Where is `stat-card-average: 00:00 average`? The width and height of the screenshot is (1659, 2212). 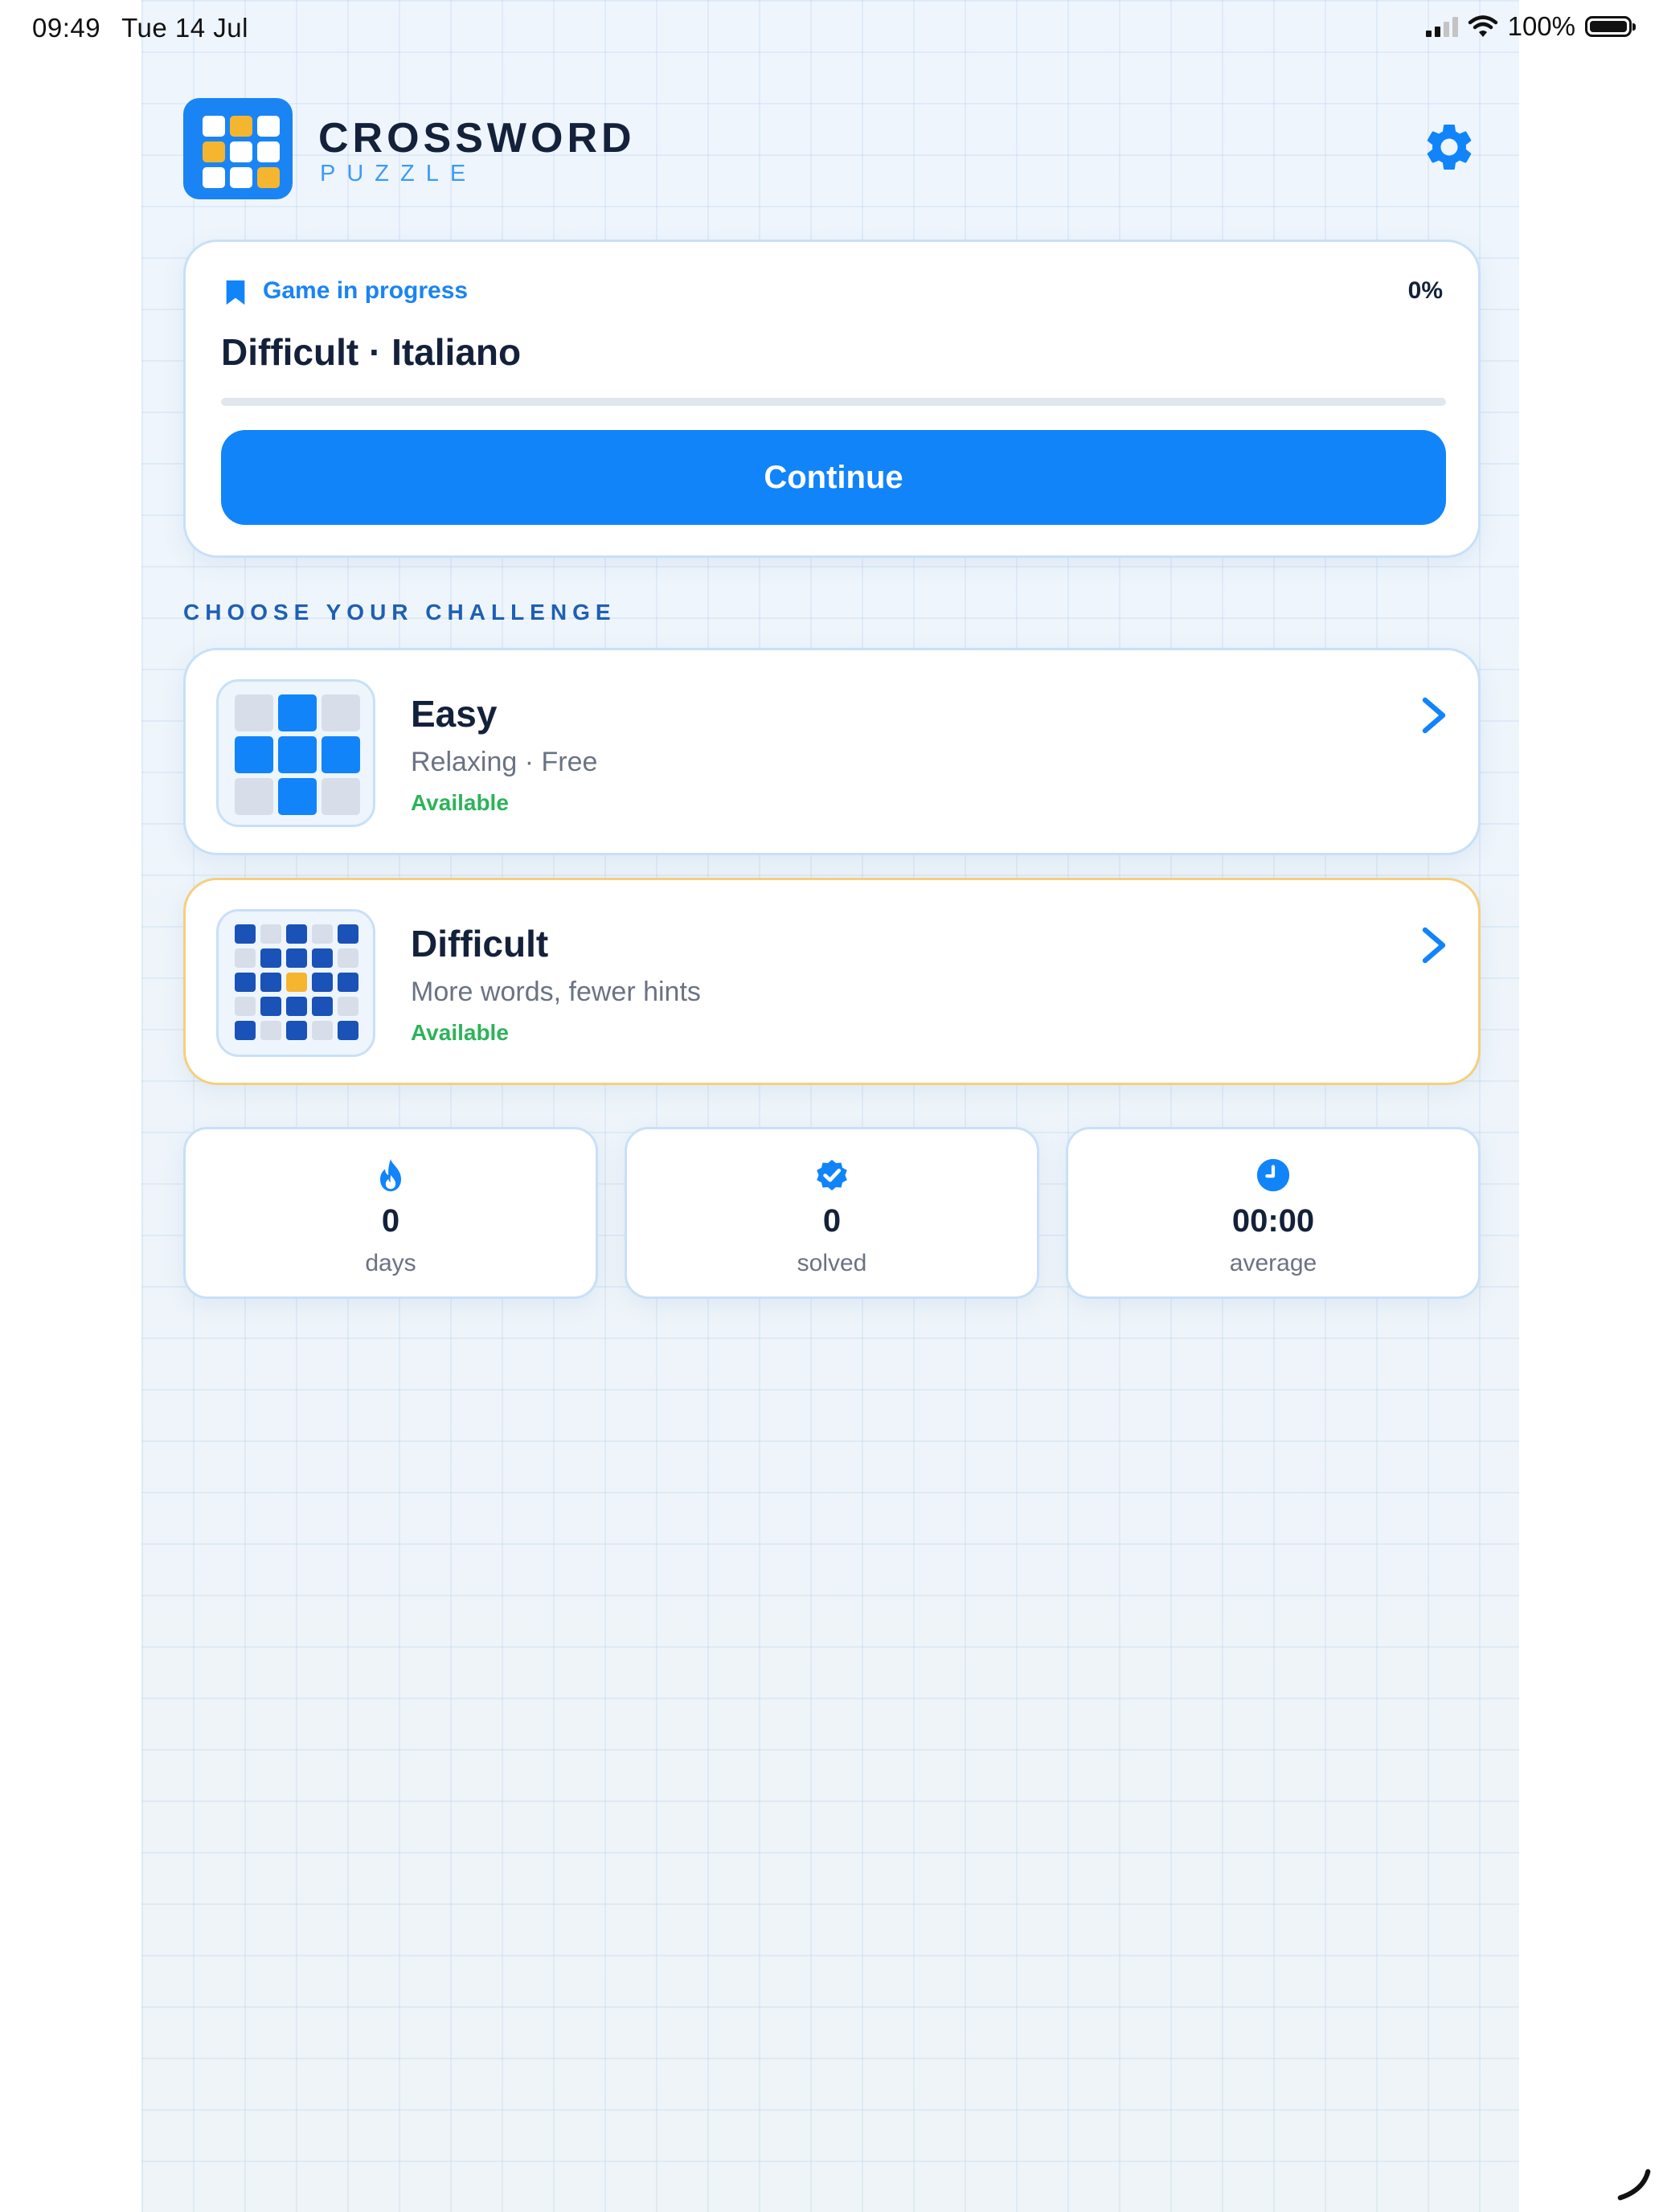 stat-card-average: 00:00 average is located at coordinates (1273, 1213).